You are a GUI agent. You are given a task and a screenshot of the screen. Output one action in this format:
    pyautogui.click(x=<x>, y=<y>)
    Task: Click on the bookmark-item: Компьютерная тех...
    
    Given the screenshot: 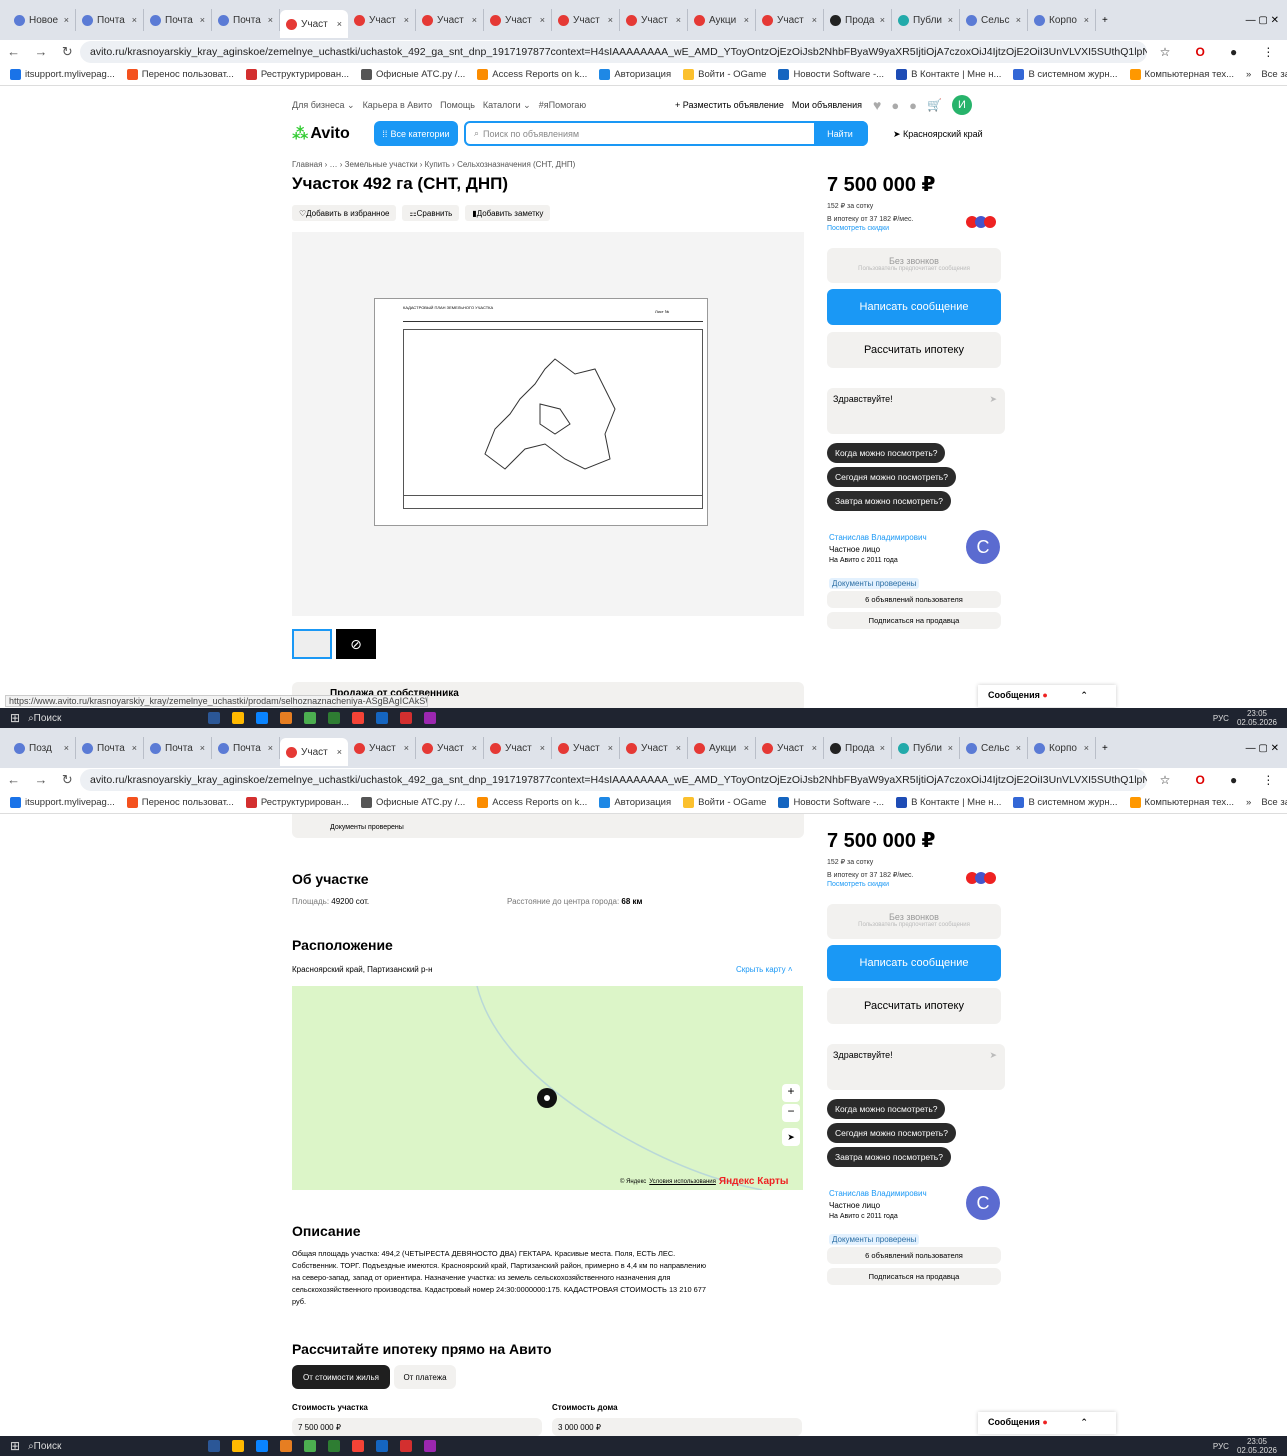 What is the action you would take?
    pyautogui.click(x=1181, y=802)
    